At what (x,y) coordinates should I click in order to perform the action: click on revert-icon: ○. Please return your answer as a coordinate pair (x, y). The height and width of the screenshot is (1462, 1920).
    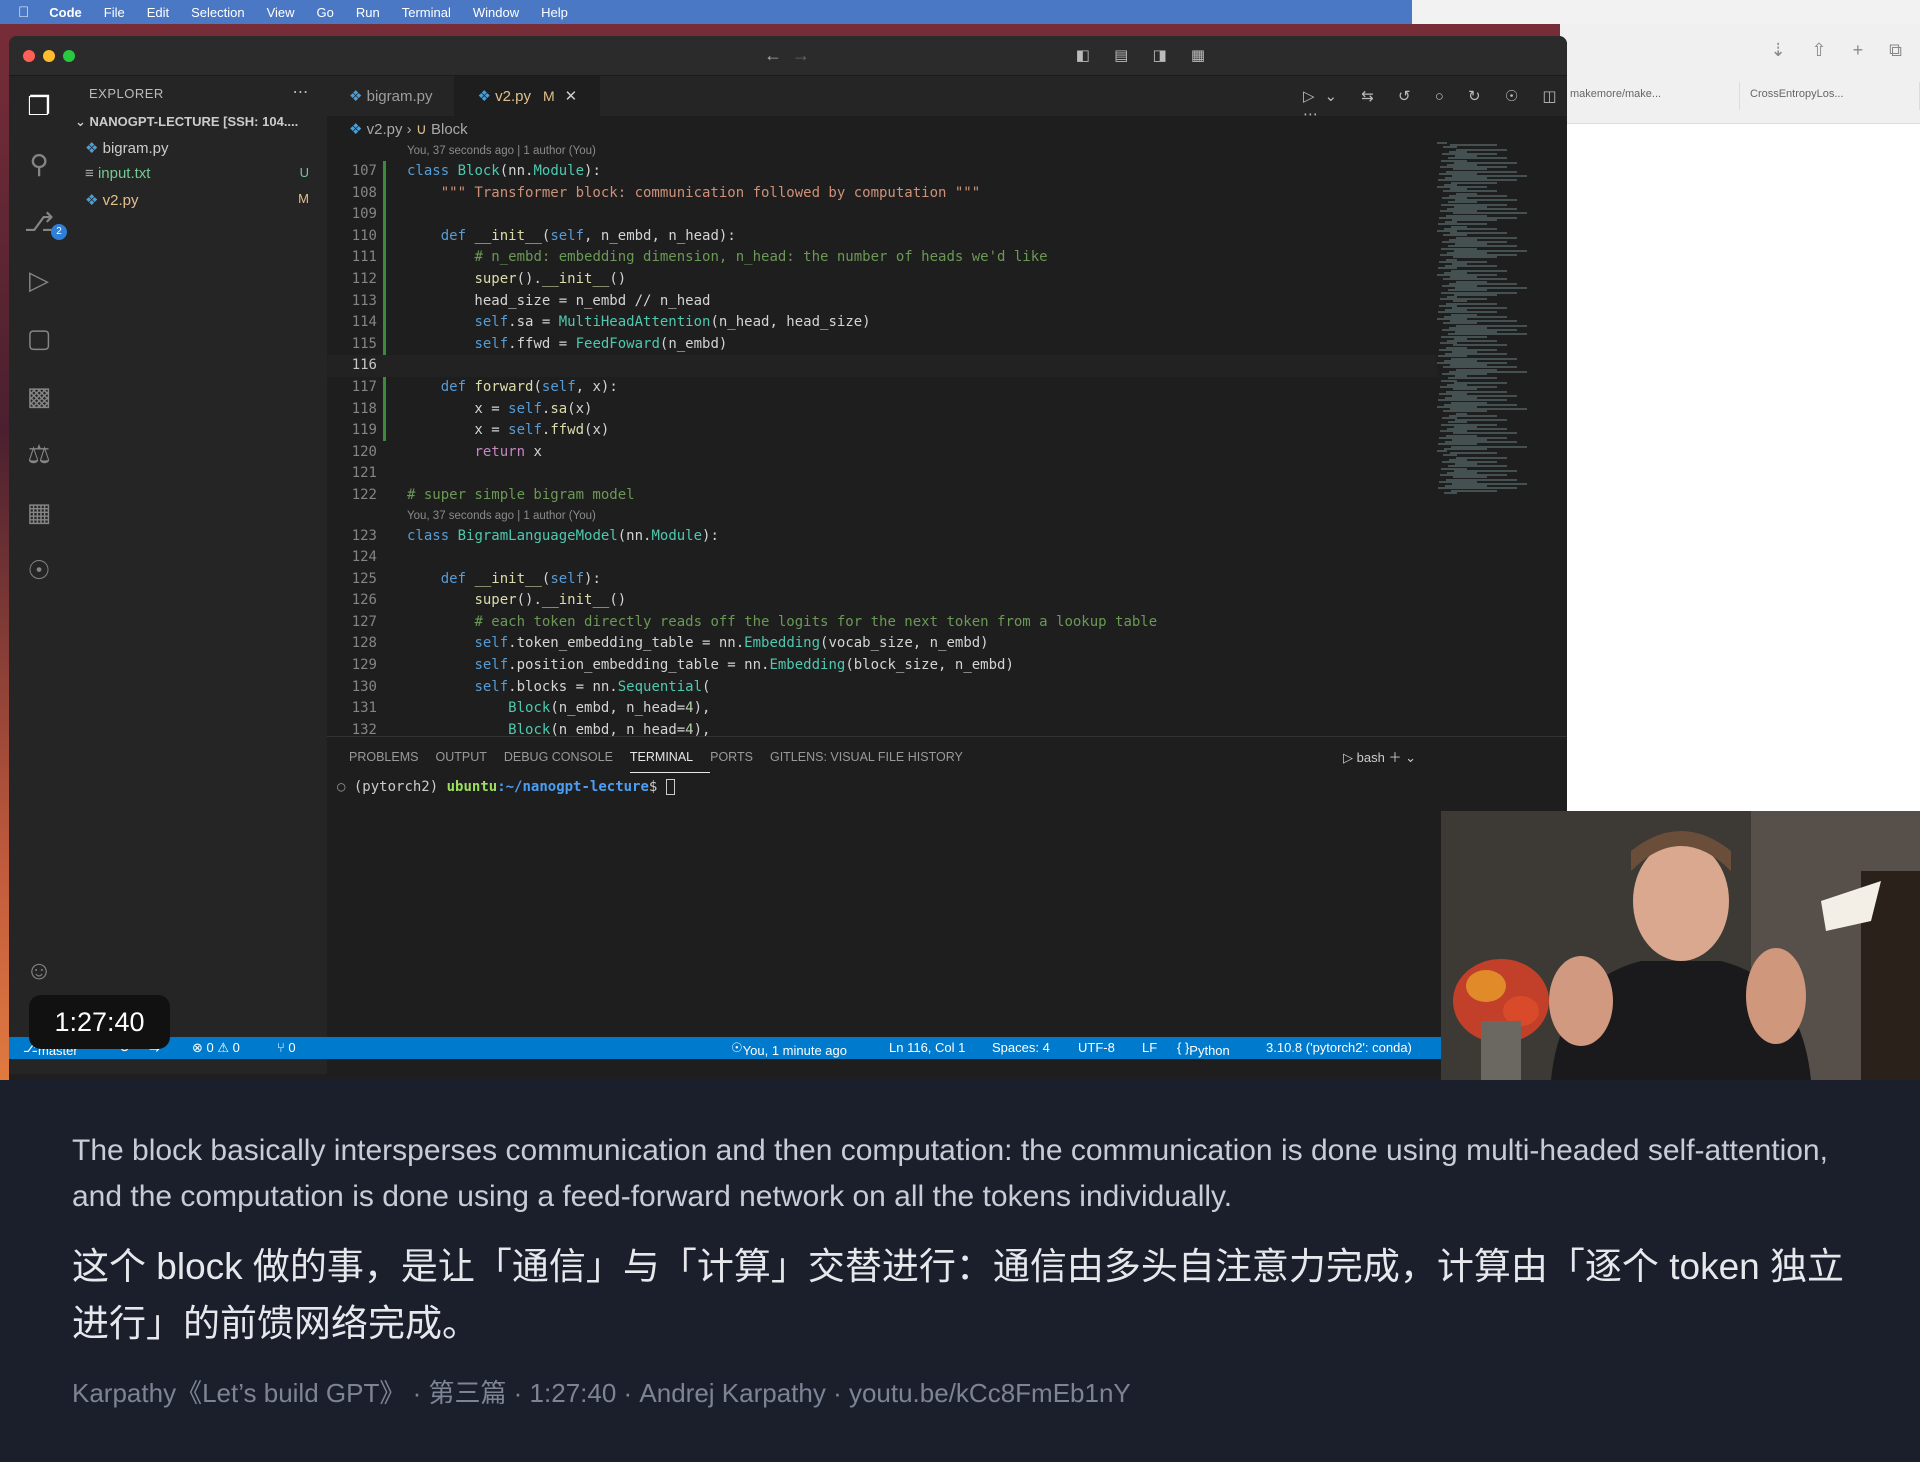
    Looking at the image, I should click on (1444, 96).